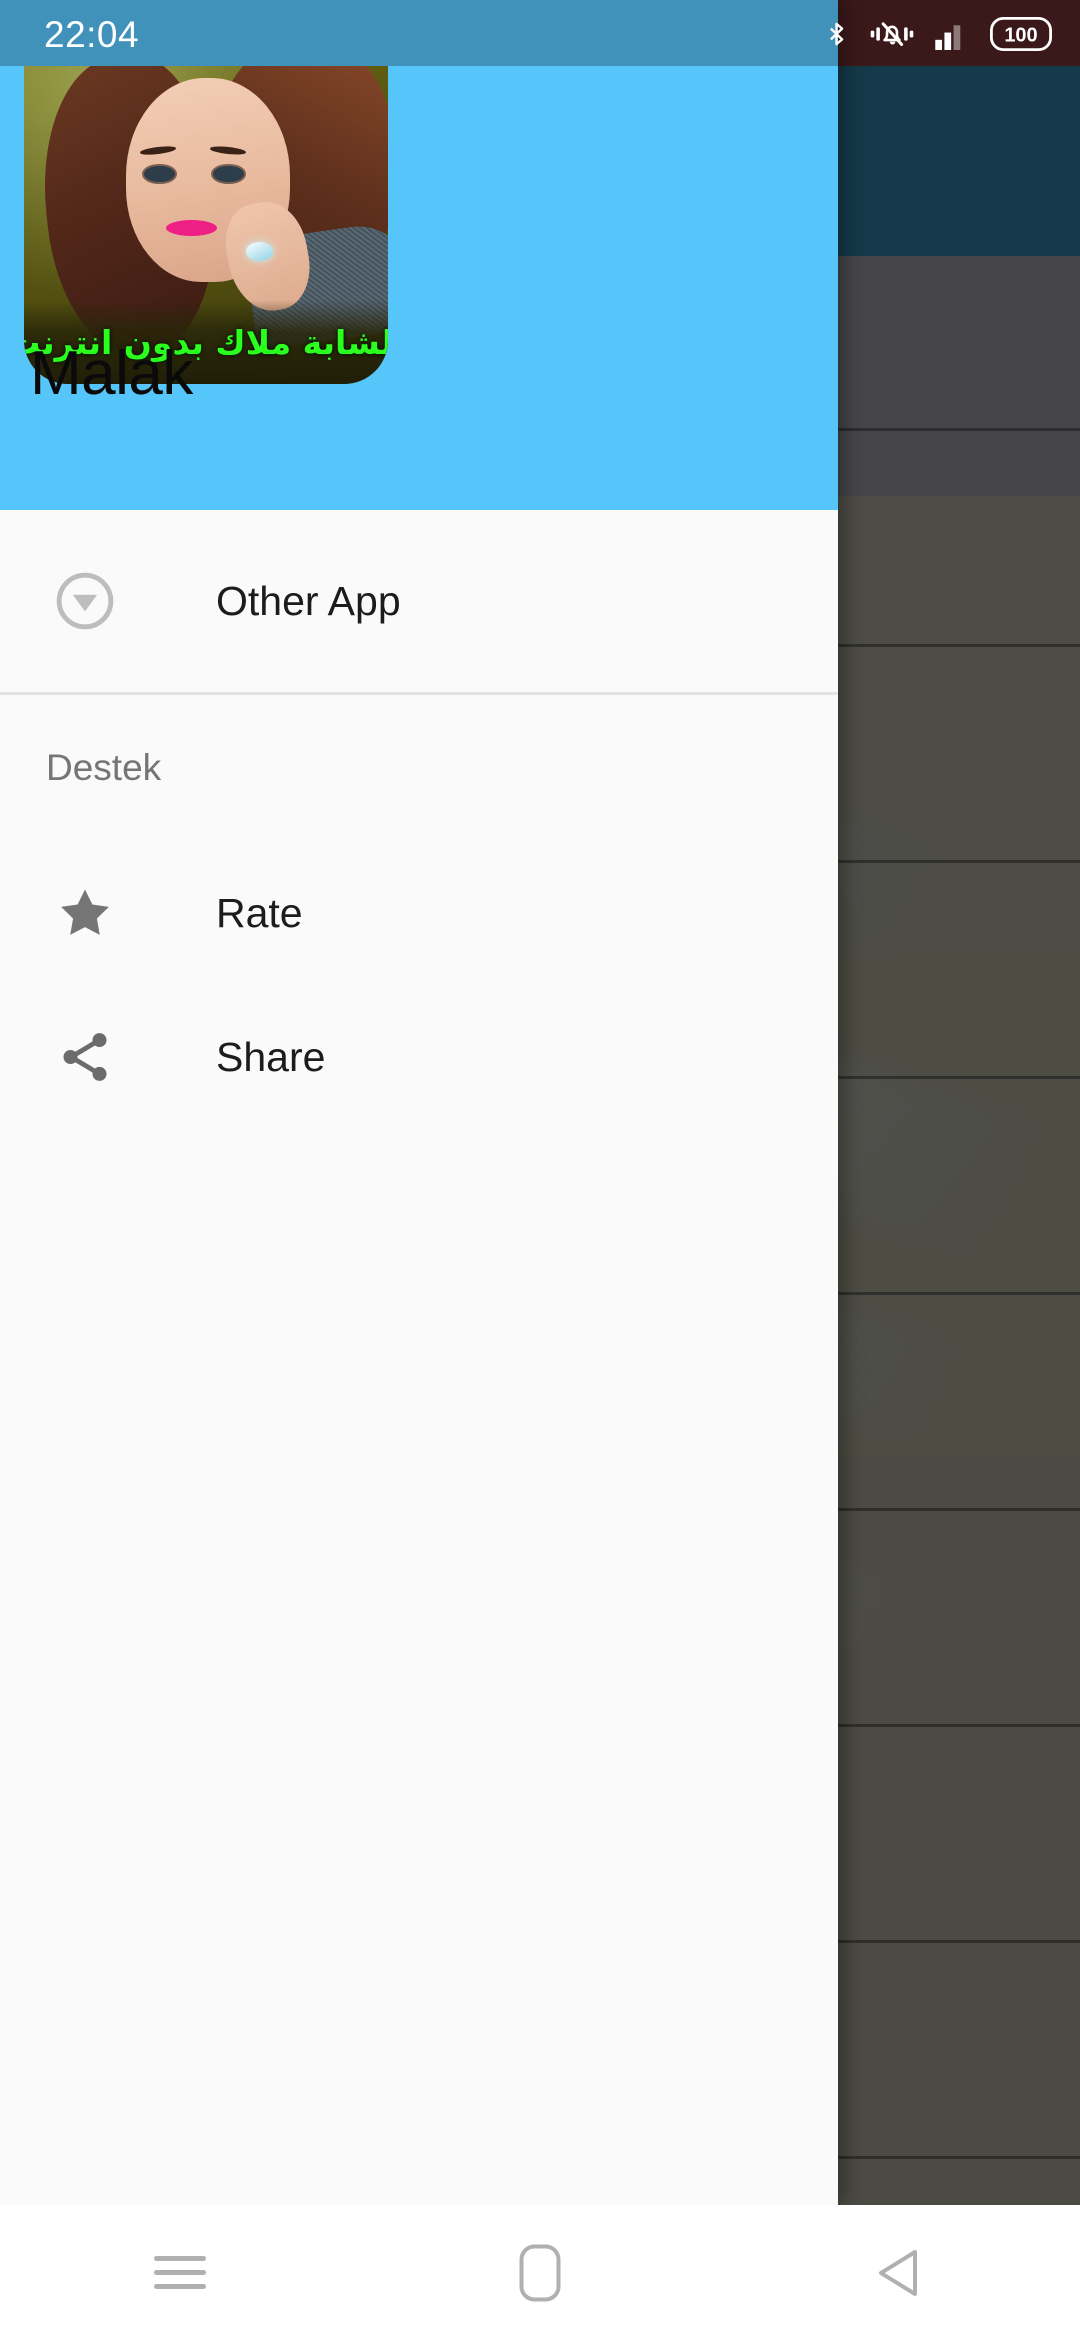 The width and height of the screenshot is (1080, 2340). I want to click on menu-lines-icon, so click(180, 2272).